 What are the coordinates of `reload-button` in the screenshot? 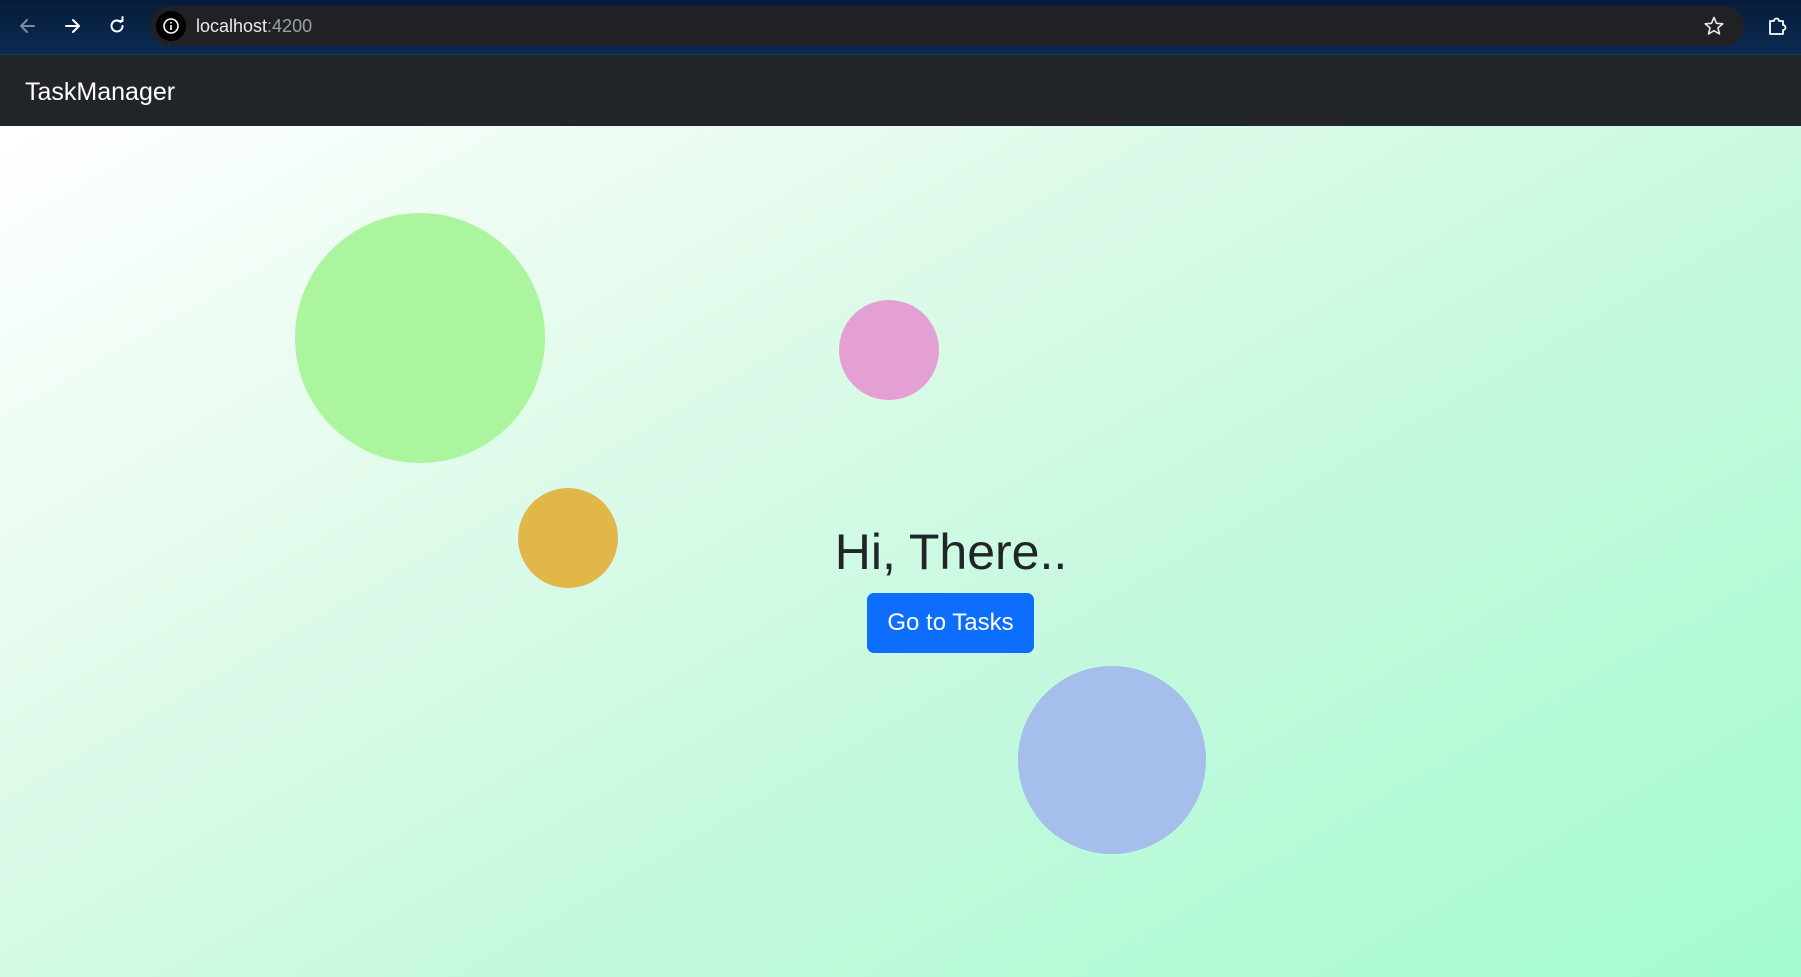 It's located at (117, 26).